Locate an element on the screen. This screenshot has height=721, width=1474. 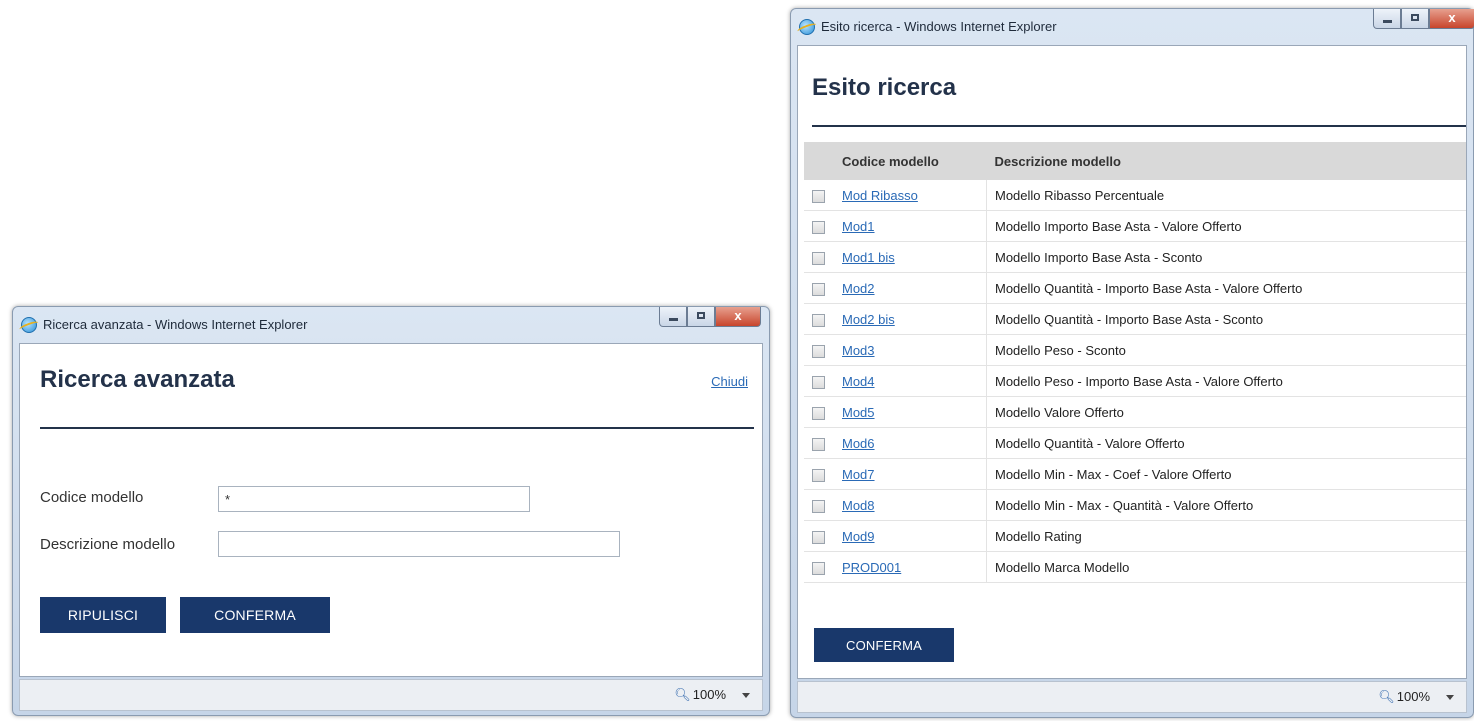
model-code-link: Mod5 is located at coordinates (858, 412).